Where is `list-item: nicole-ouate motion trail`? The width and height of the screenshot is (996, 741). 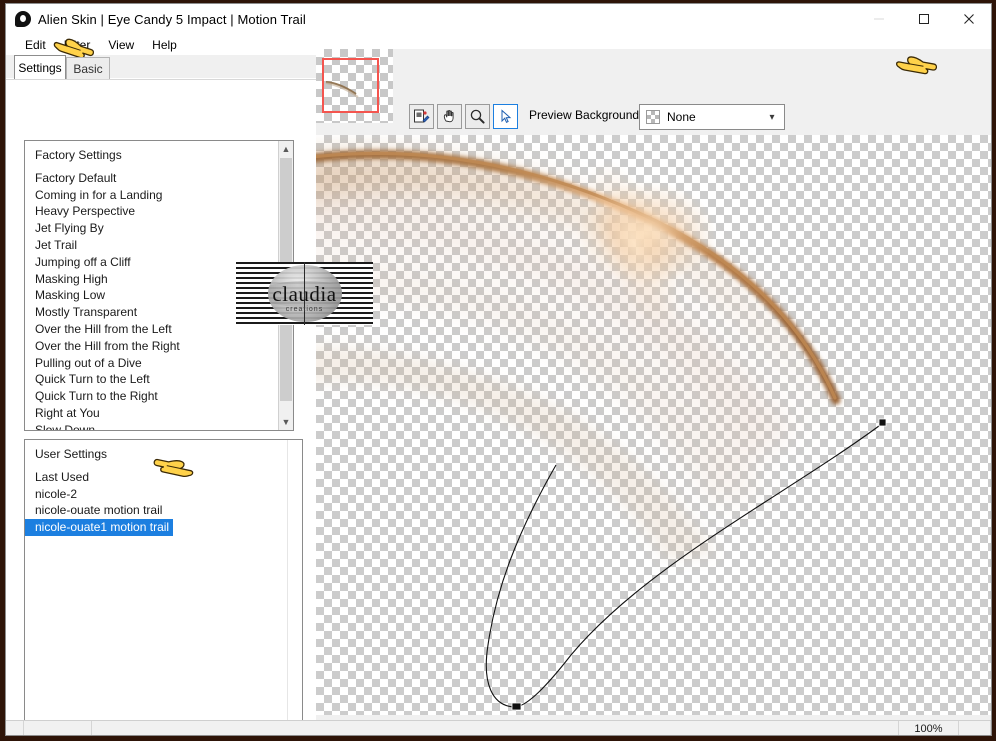
list-item: nicole-ouate motion trail is located at coordinates (156, 510).